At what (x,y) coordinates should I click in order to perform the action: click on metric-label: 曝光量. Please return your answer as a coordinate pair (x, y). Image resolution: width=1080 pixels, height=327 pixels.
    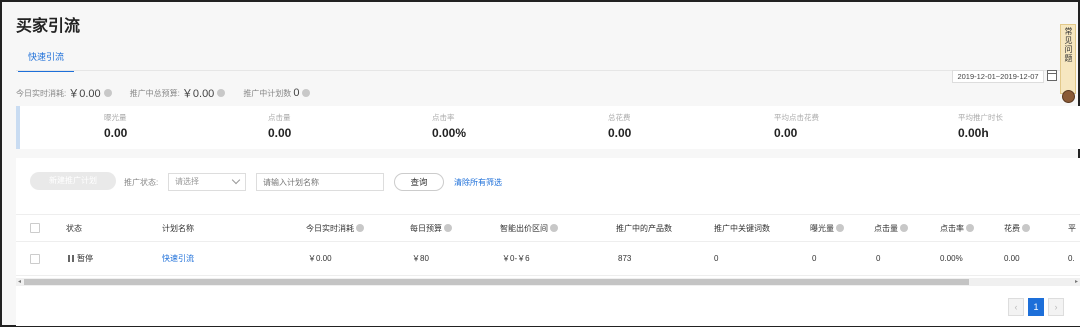
    Looking at the image, I should click on (115, 117).